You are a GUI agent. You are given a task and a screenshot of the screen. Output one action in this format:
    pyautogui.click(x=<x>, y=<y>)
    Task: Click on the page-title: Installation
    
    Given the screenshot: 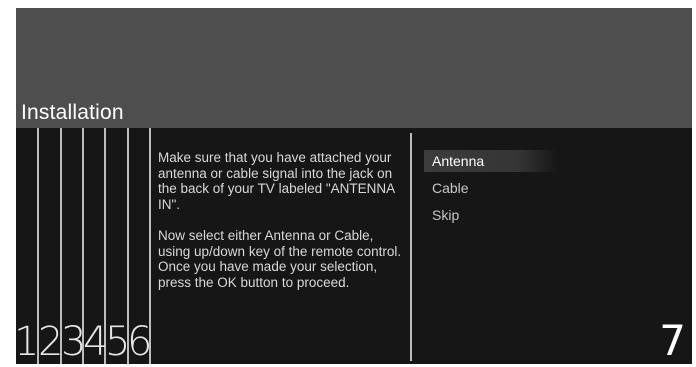 What is the action you would take?
    pyautogui.click(x=72, y=112)
    